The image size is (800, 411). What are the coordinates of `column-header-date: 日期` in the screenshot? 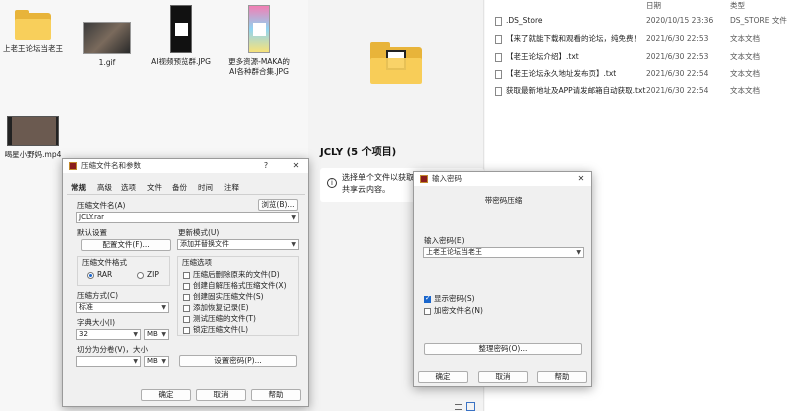 It's located at (653, 5).